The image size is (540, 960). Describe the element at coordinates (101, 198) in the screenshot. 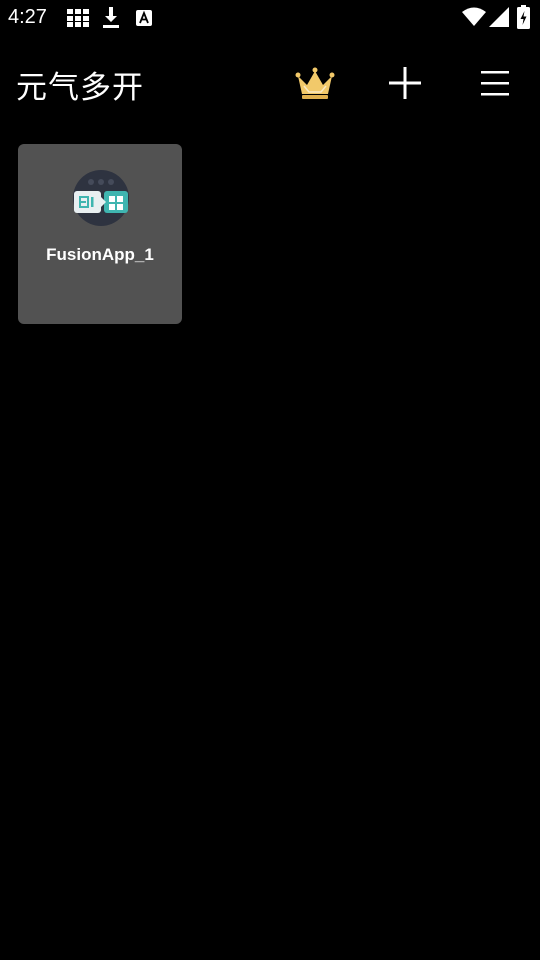

I see `fusionapp-icon` at that location.